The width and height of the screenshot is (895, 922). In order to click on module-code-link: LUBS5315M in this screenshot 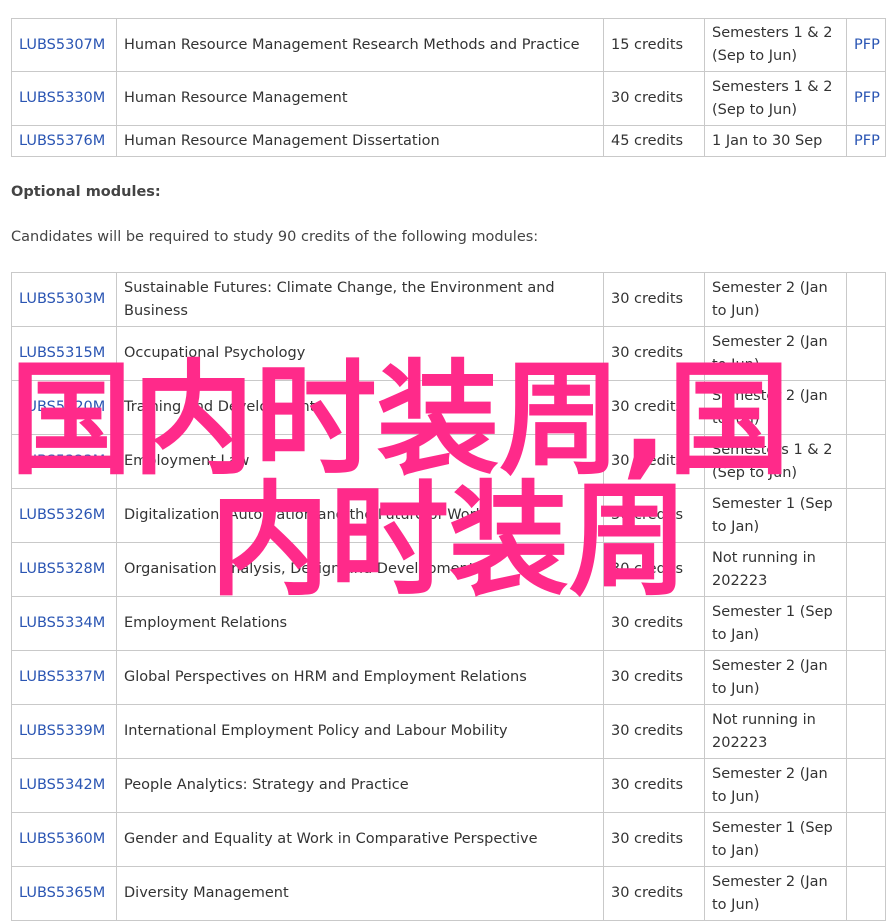, I will do `click(62, 353)`.